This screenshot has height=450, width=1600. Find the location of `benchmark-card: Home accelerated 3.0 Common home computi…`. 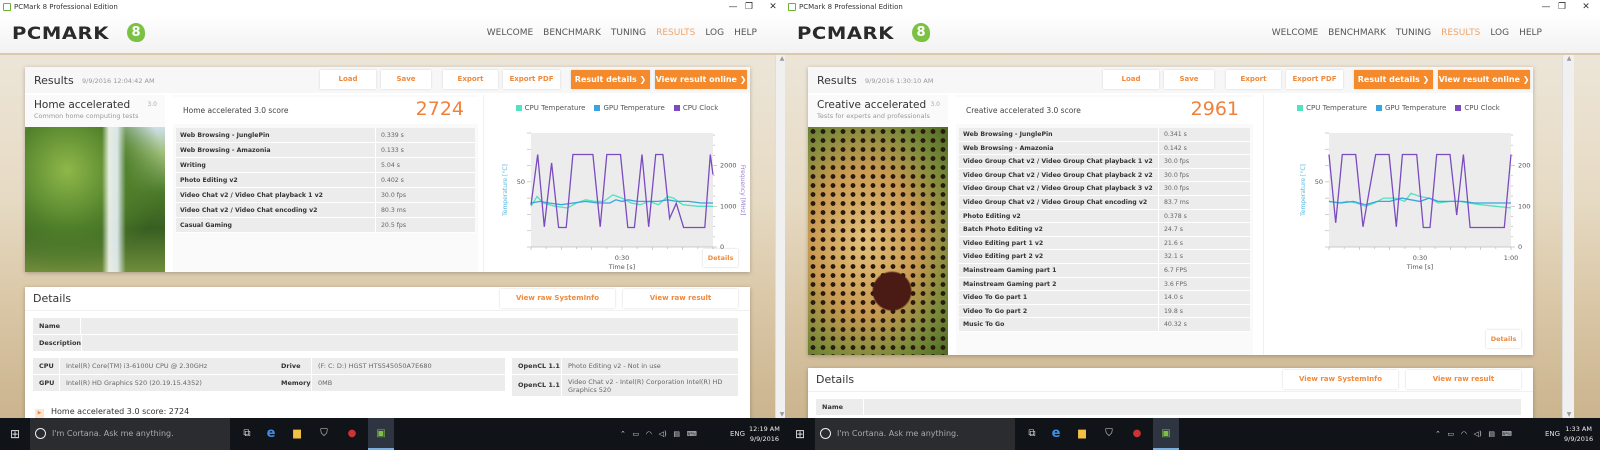

benchmark-card: Home accelerated 3.0 Common home computi… is located at coordinates (95, 183).